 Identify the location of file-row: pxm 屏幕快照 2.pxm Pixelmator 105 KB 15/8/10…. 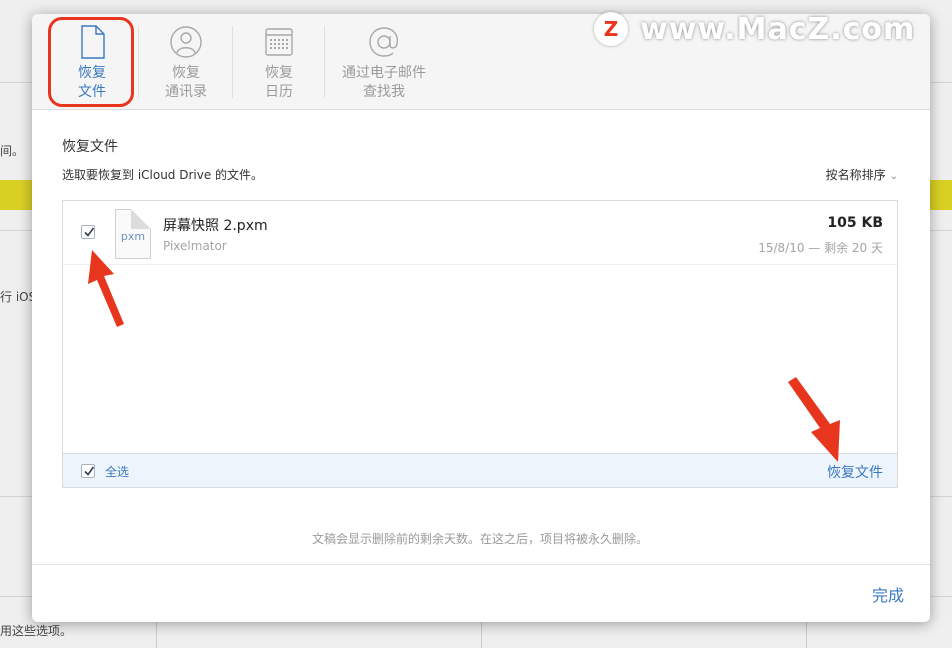
(480, 233).